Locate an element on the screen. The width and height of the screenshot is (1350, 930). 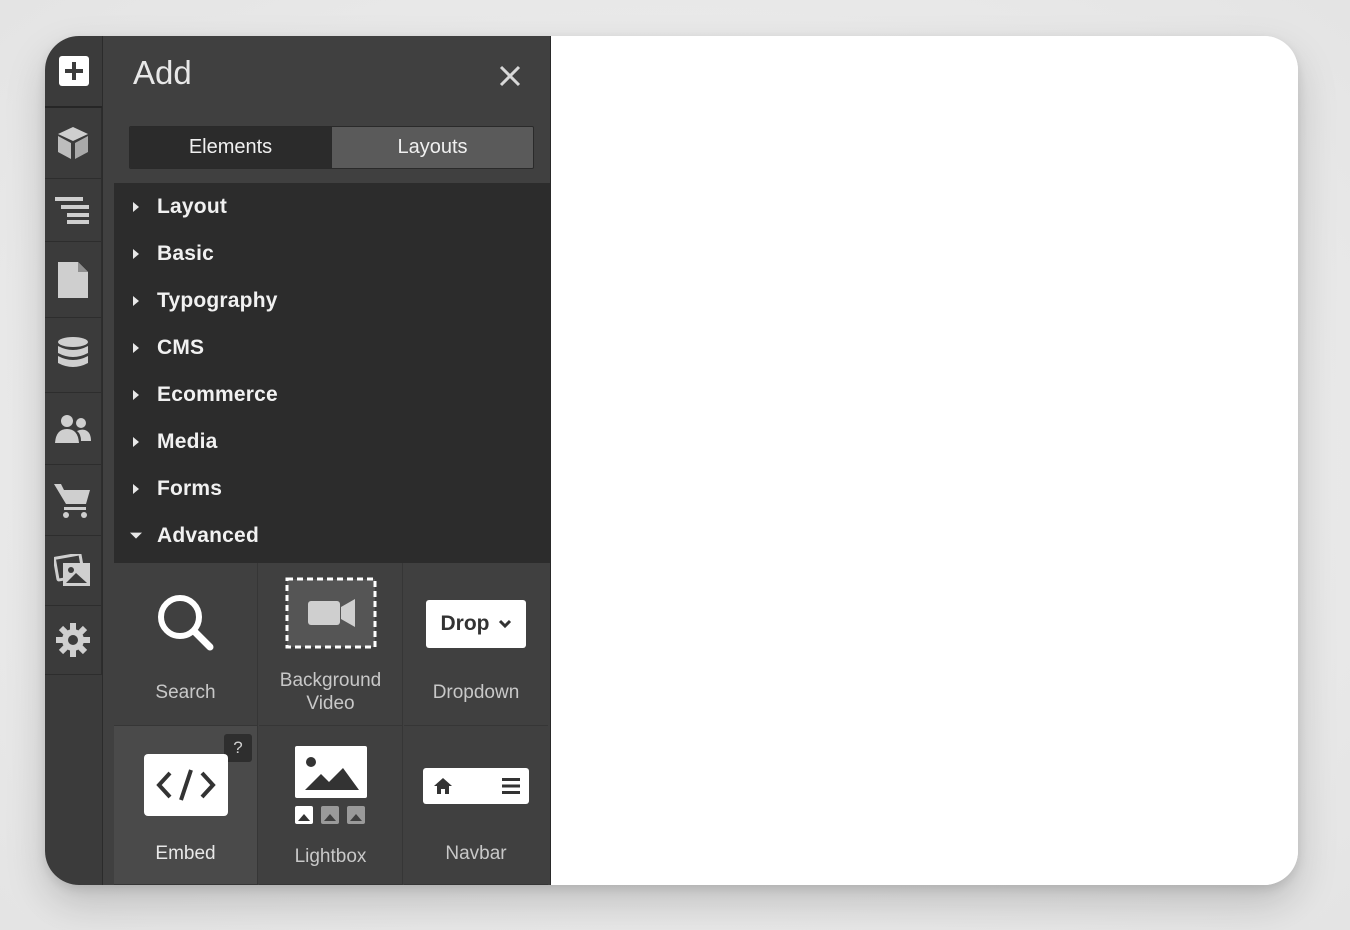
code-icon is located at coordinates (185, 785).